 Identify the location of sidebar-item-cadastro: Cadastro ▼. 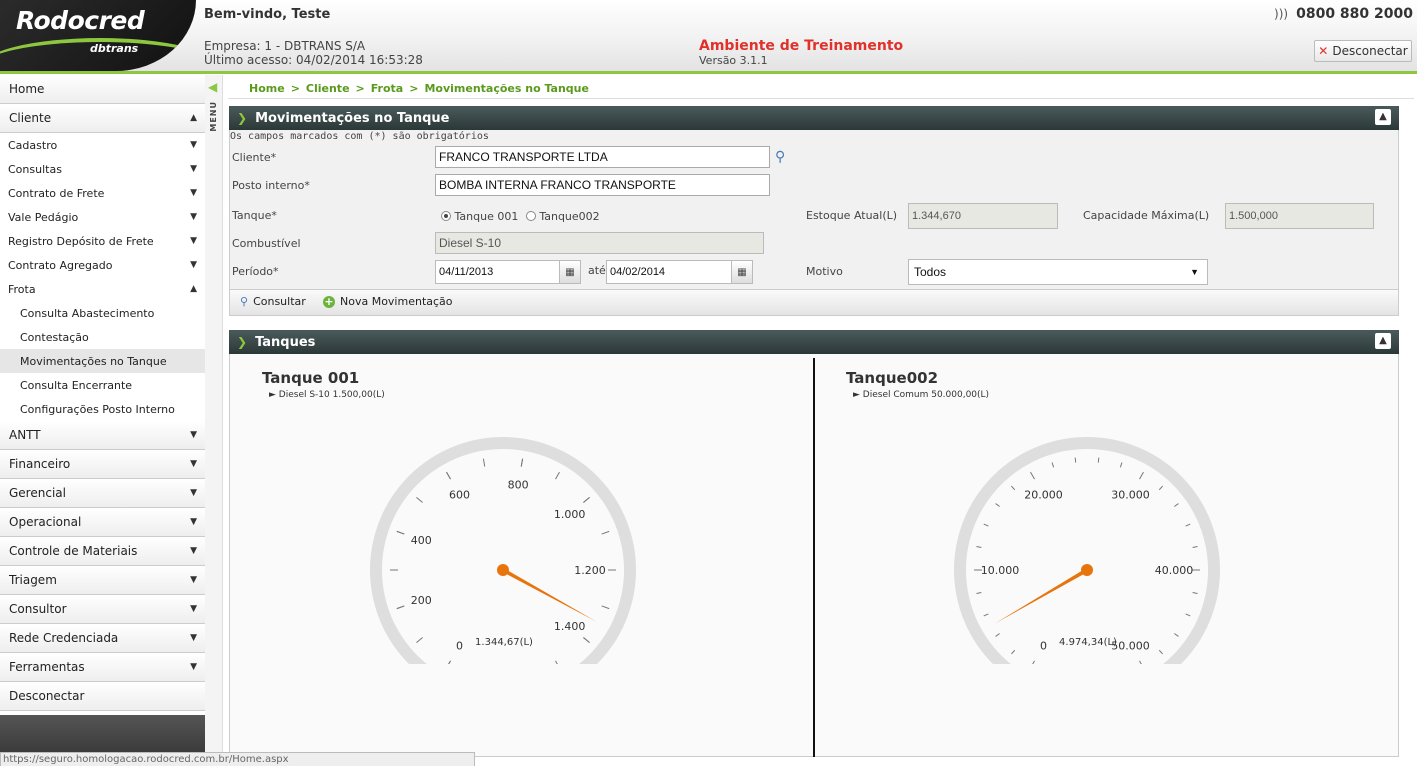
(102, 145).